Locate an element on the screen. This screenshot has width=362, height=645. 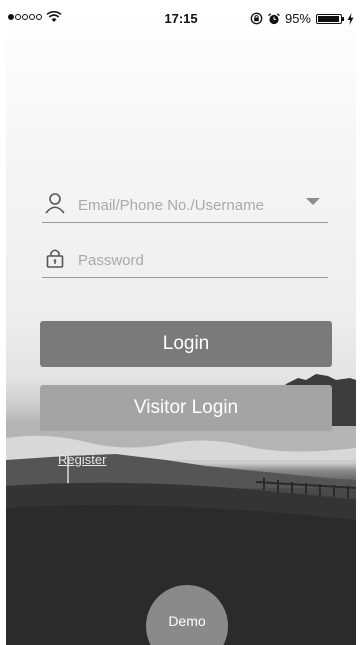
alarm-icon is located at coordinates (274, 18).